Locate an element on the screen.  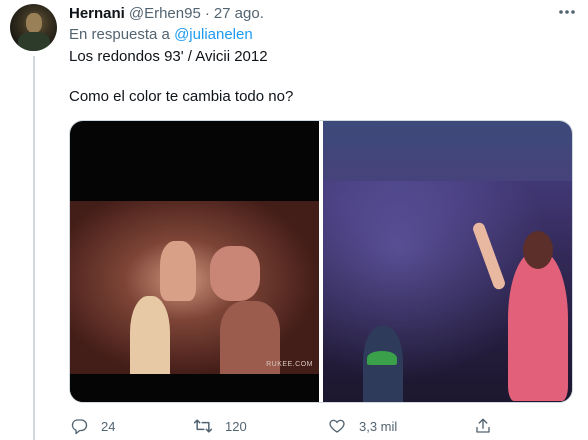
retweet-button: 120 is located at coordinates (220, 426).